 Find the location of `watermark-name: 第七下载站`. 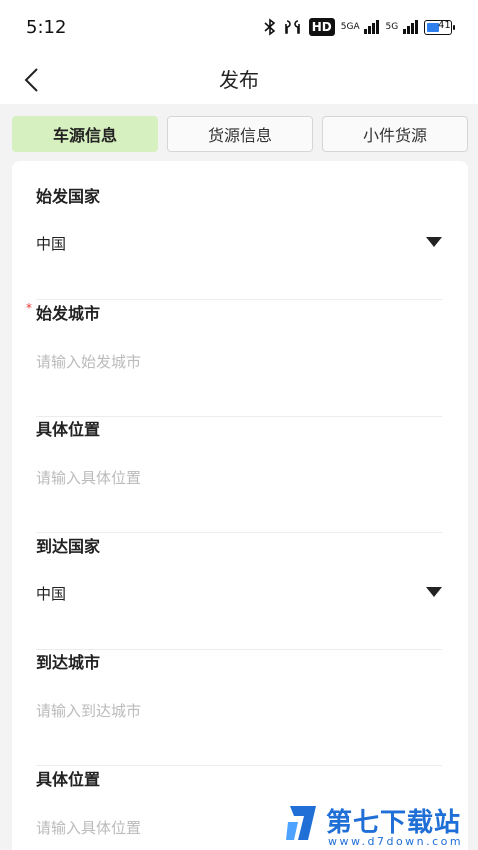

watermark-name: 第七下载站 is located at coordinates (394, 823).